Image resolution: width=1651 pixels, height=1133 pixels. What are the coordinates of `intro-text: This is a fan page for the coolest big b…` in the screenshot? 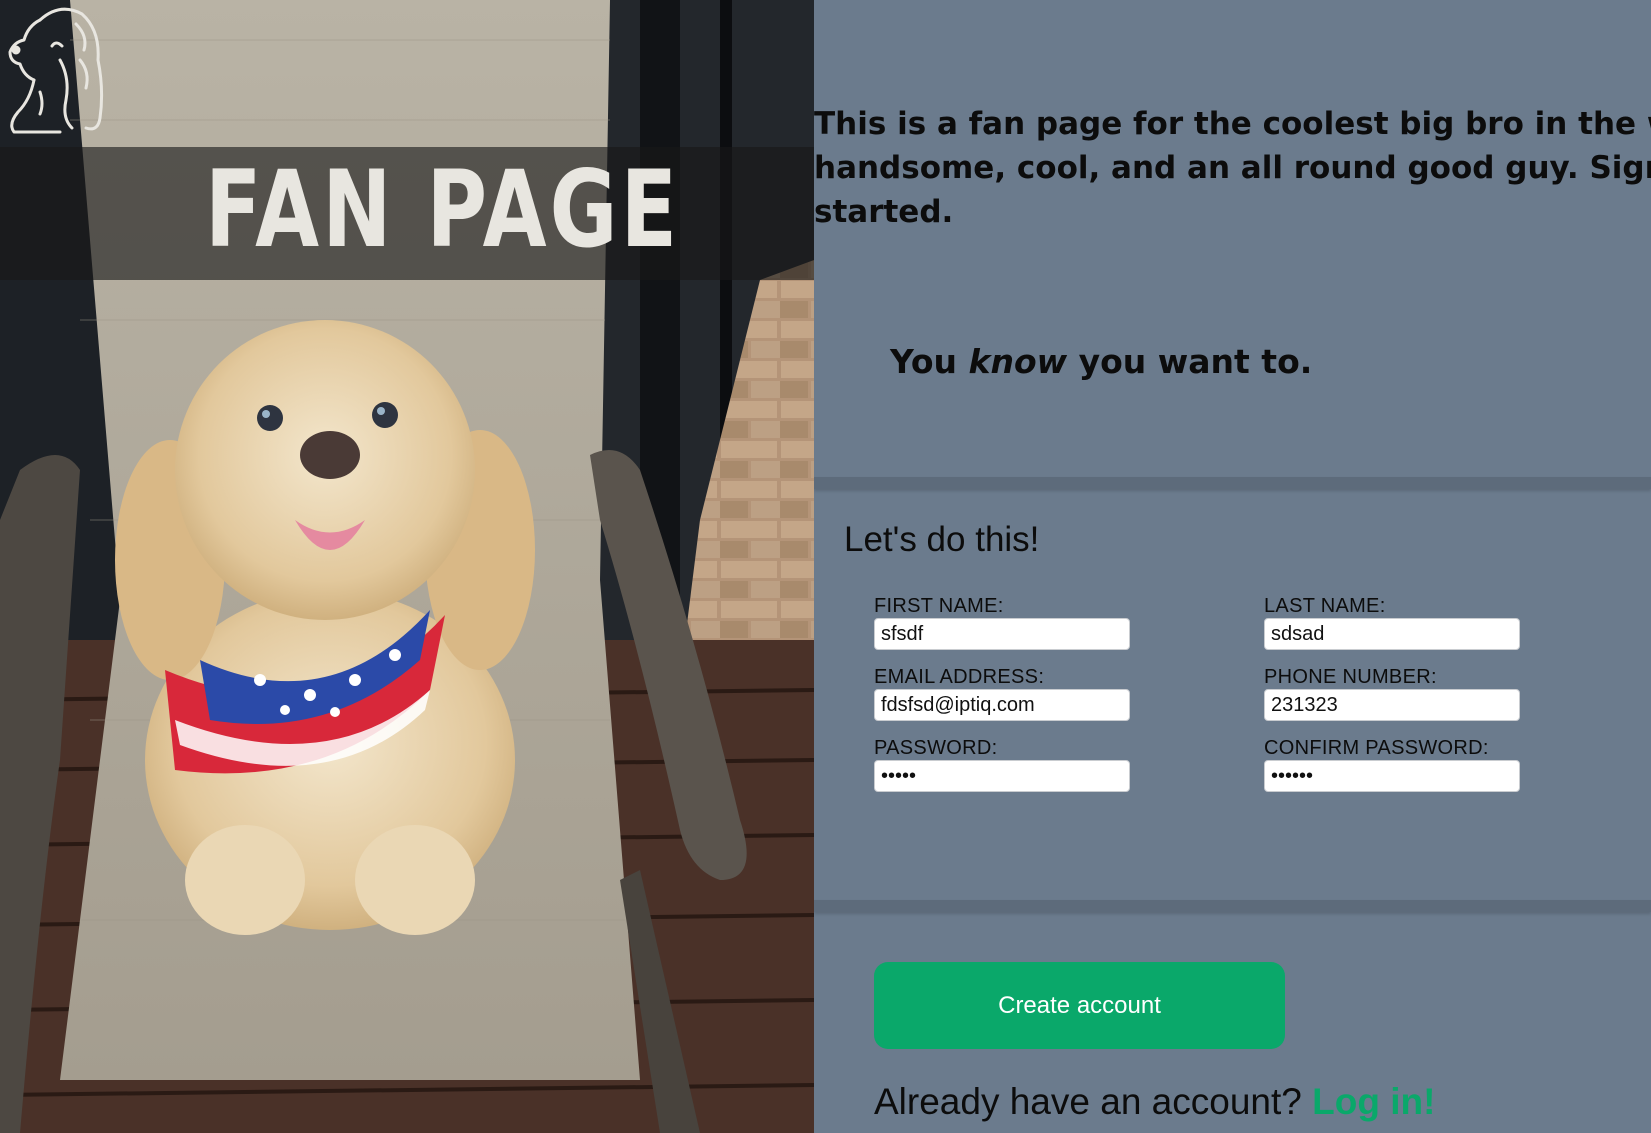 It's located at (1232, 168).